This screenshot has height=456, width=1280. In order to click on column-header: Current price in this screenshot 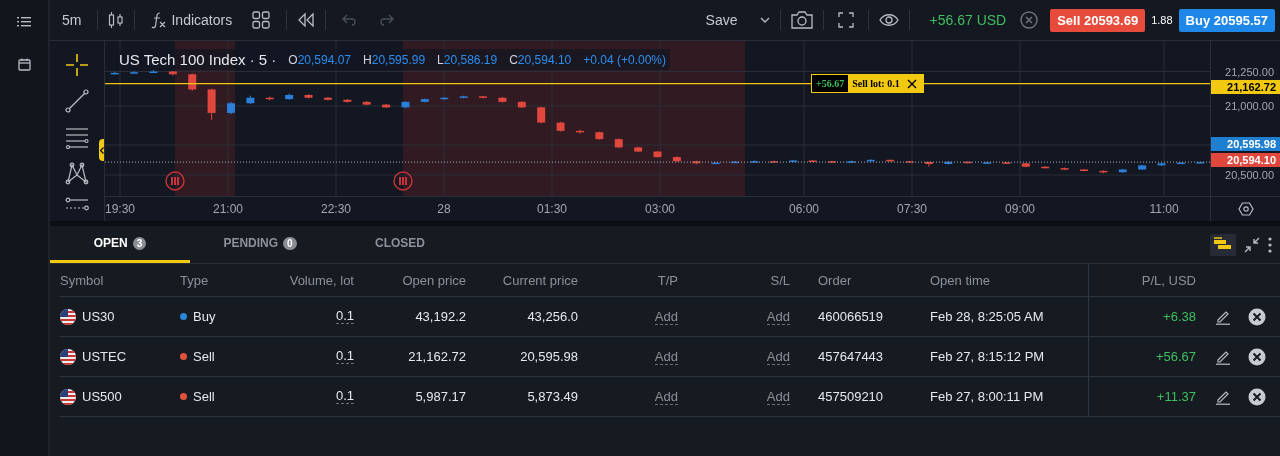, I will do `click(540, 280)`.